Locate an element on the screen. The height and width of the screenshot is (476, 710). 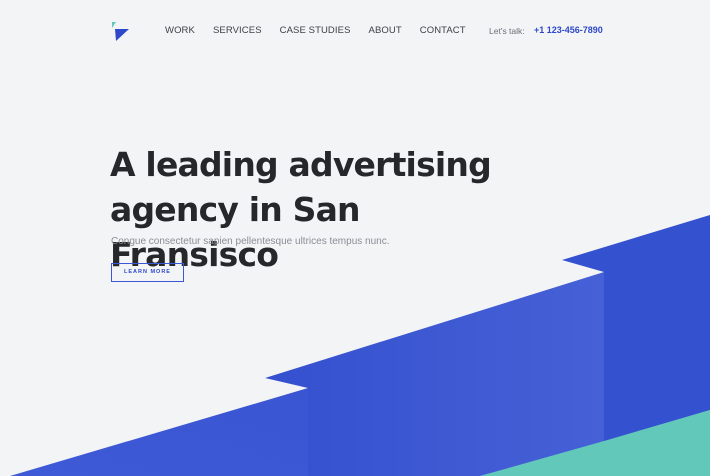
hero-title-line-1: A leading advertising is located at coordinates (301, 164).